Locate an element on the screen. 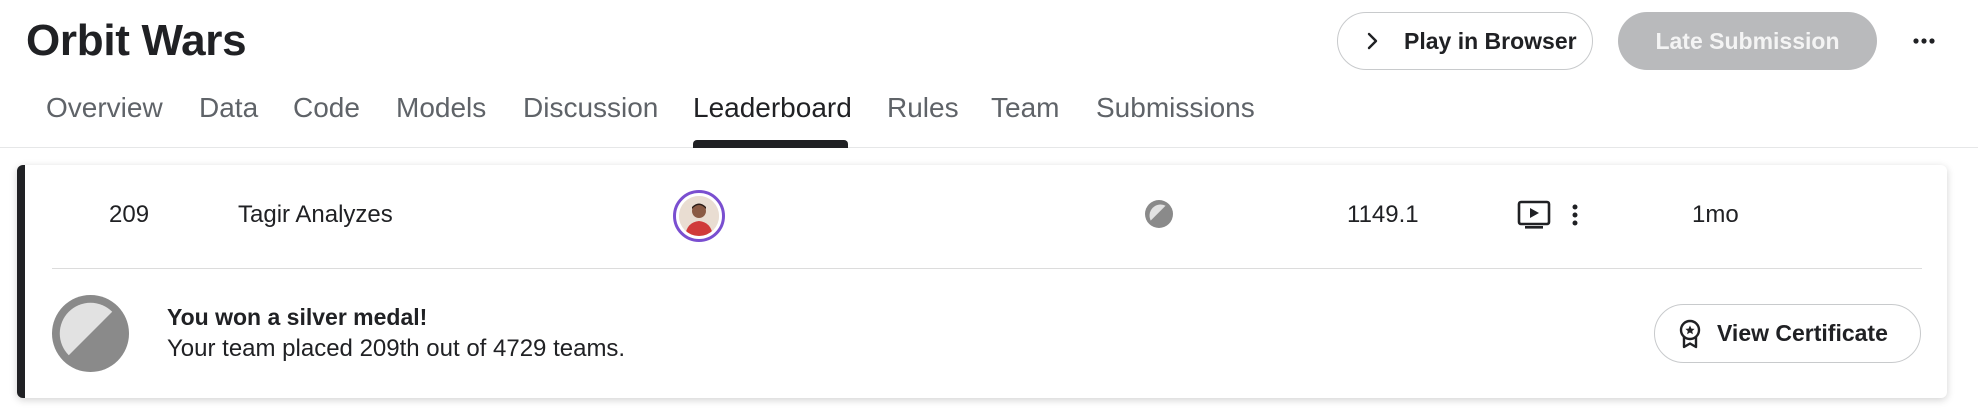 This screenshot has height=412, width=1978. more-horizontal-icon is located at coordinates (1924, 41).